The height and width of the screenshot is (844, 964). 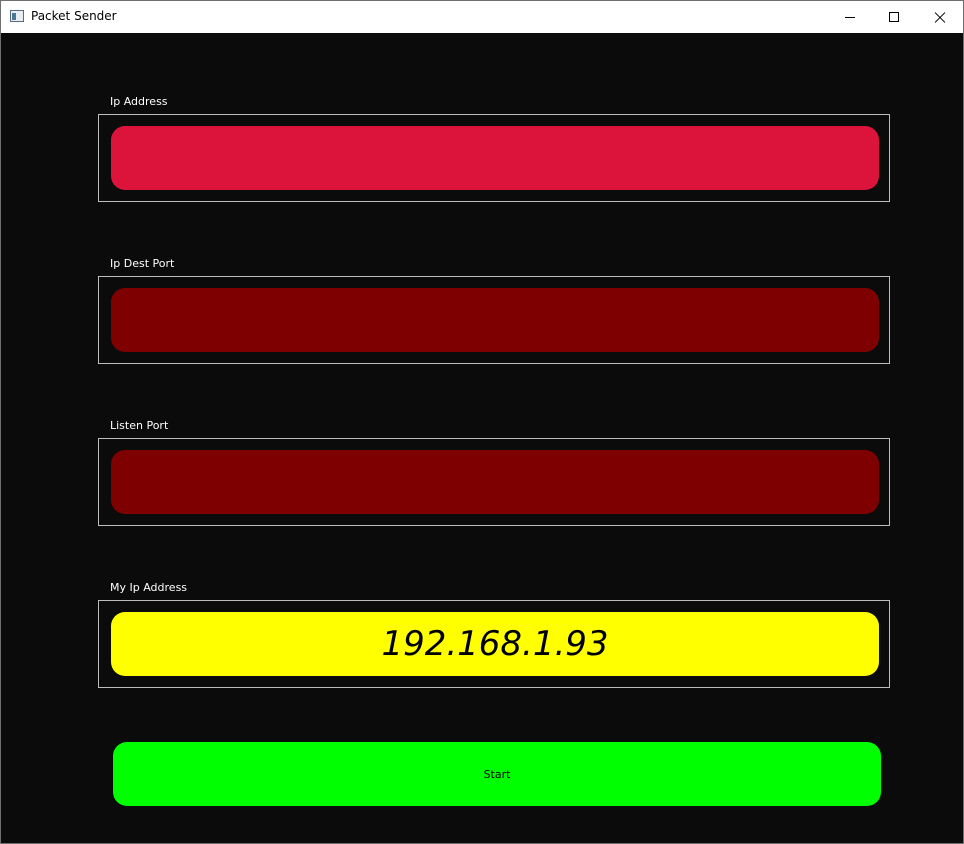 I want to click on ip-address-input, so click(x=495, y=158).